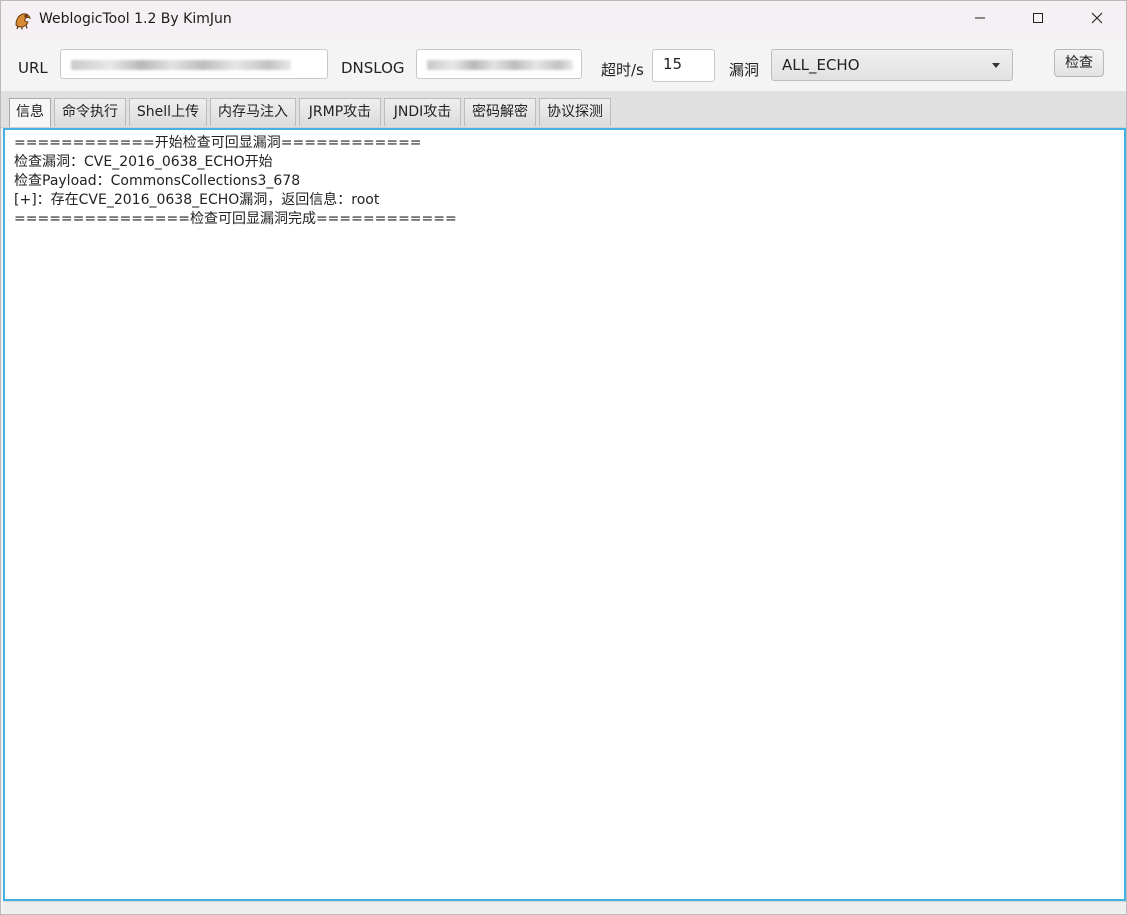 The width and height of the screenshot is (1127, 915). Describe the element at coordinates (500, 112) in the screenshot. I see `tab-password-decrypt: 密码解密` at that location.